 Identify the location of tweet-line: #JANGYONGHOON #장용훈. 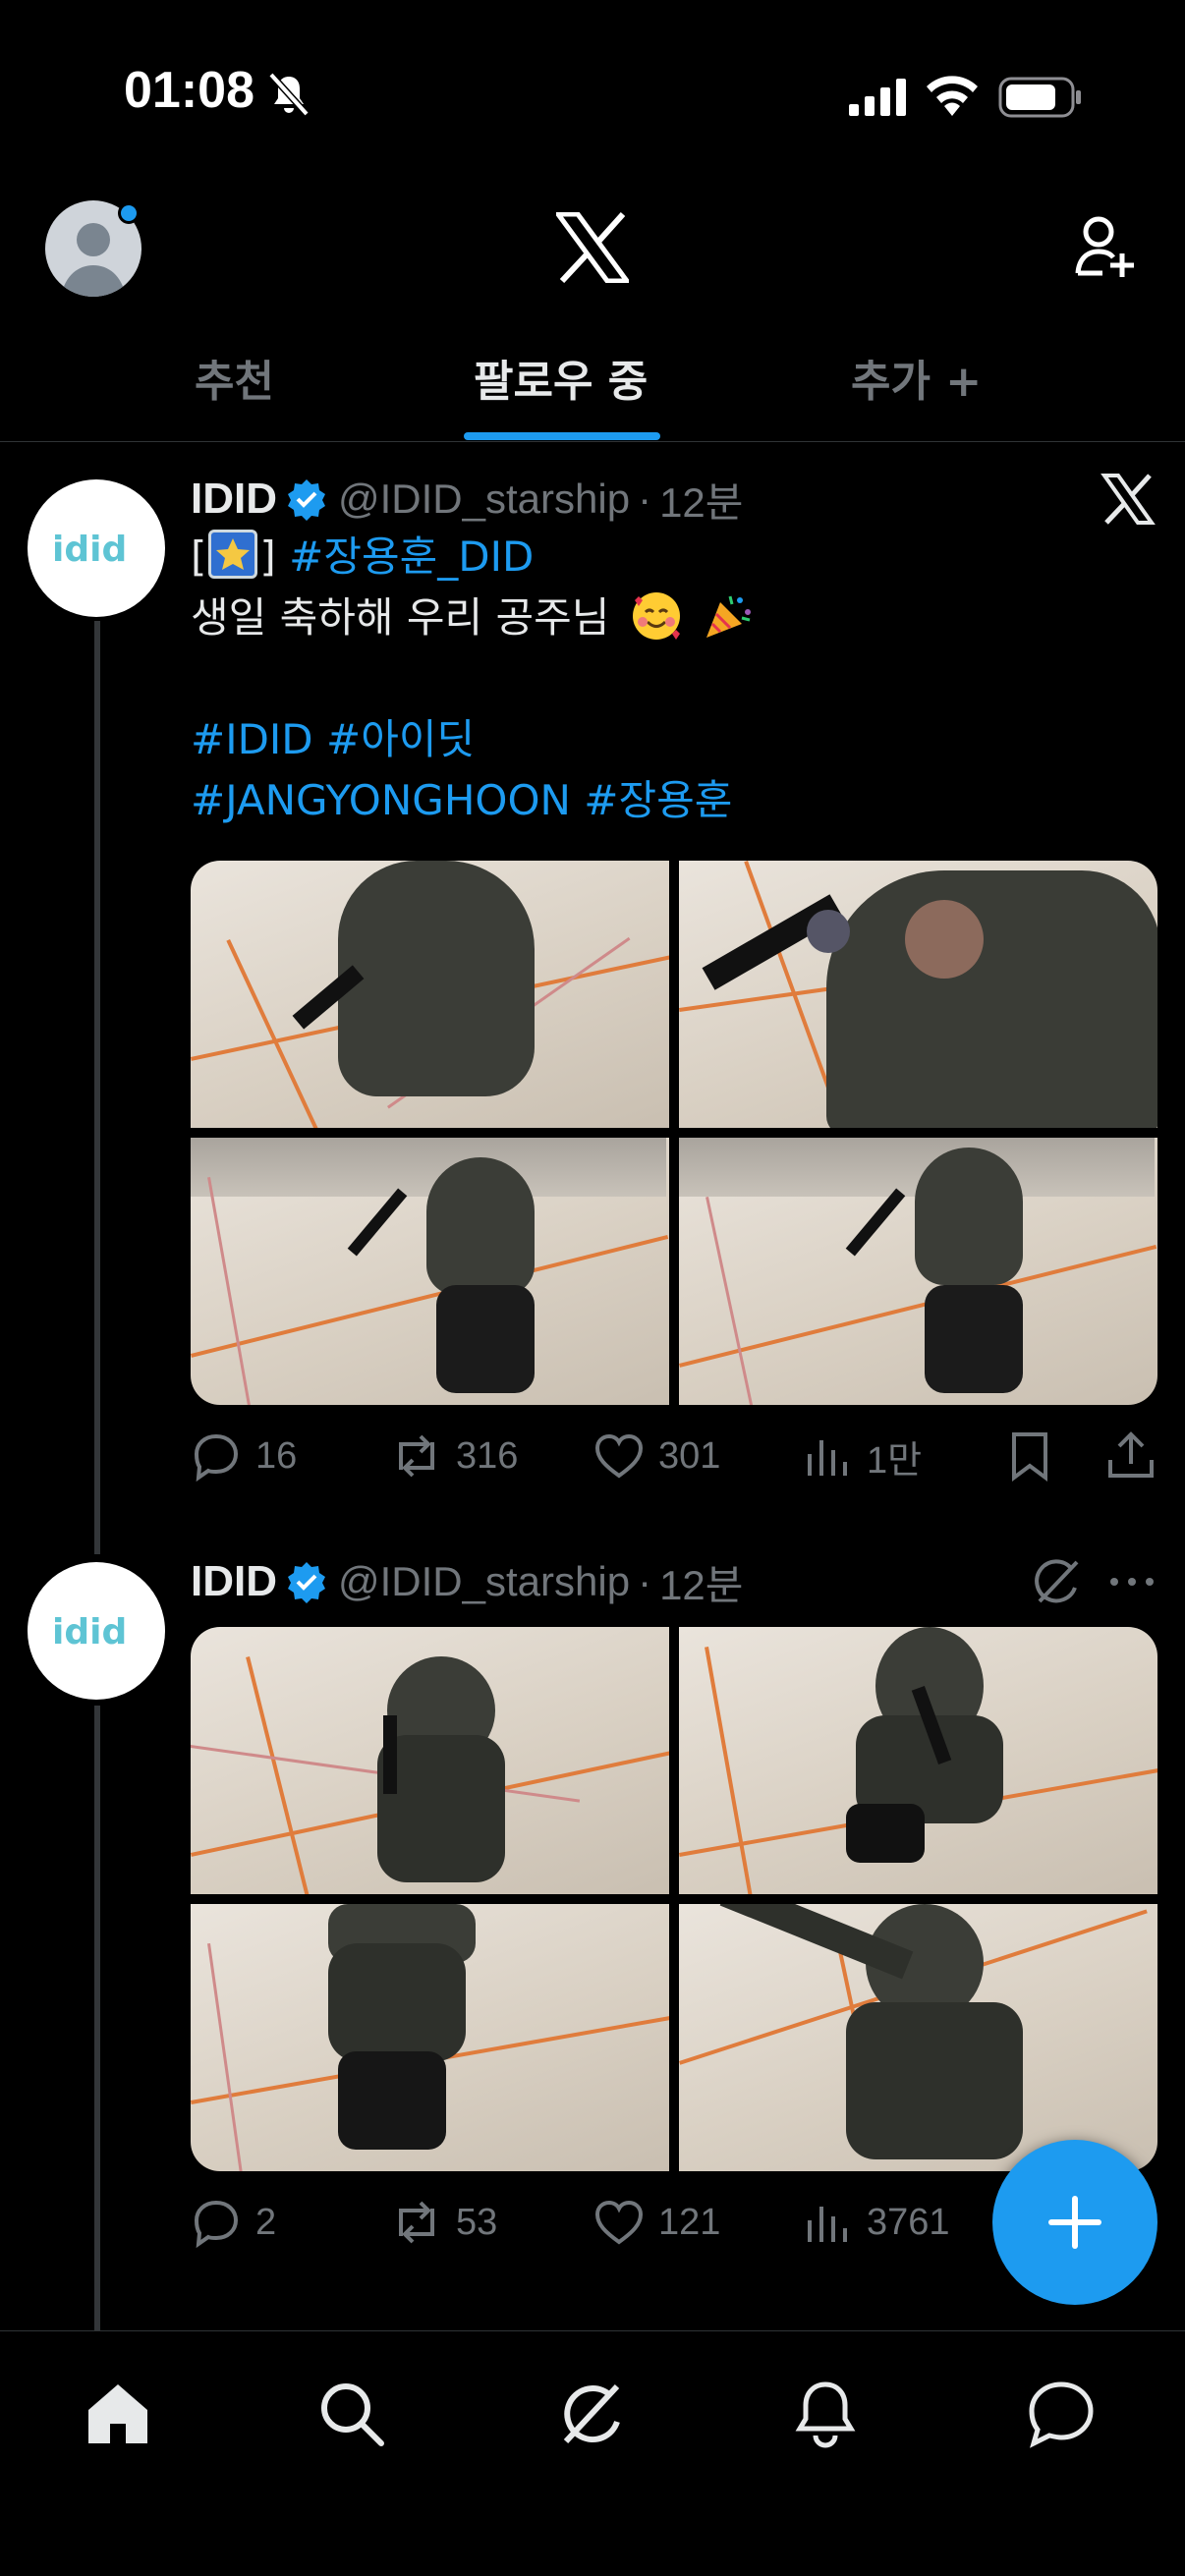
(672, 800).